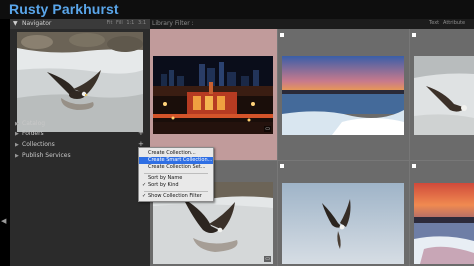 The width and height of the screenshot is (474, 266). What do you see at coordinates (312, 24) in the screenshot?
I see `library-filter-bar: Library Filter : Text Attribute` at bounding box center [312, 24].